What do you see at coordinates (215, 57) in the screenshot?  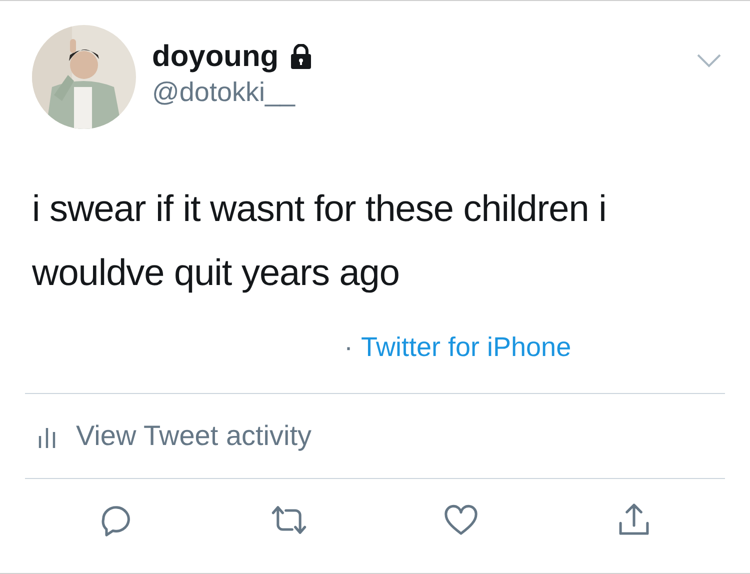 I see `display-name: doyoung` at bounding box center [215, 57].